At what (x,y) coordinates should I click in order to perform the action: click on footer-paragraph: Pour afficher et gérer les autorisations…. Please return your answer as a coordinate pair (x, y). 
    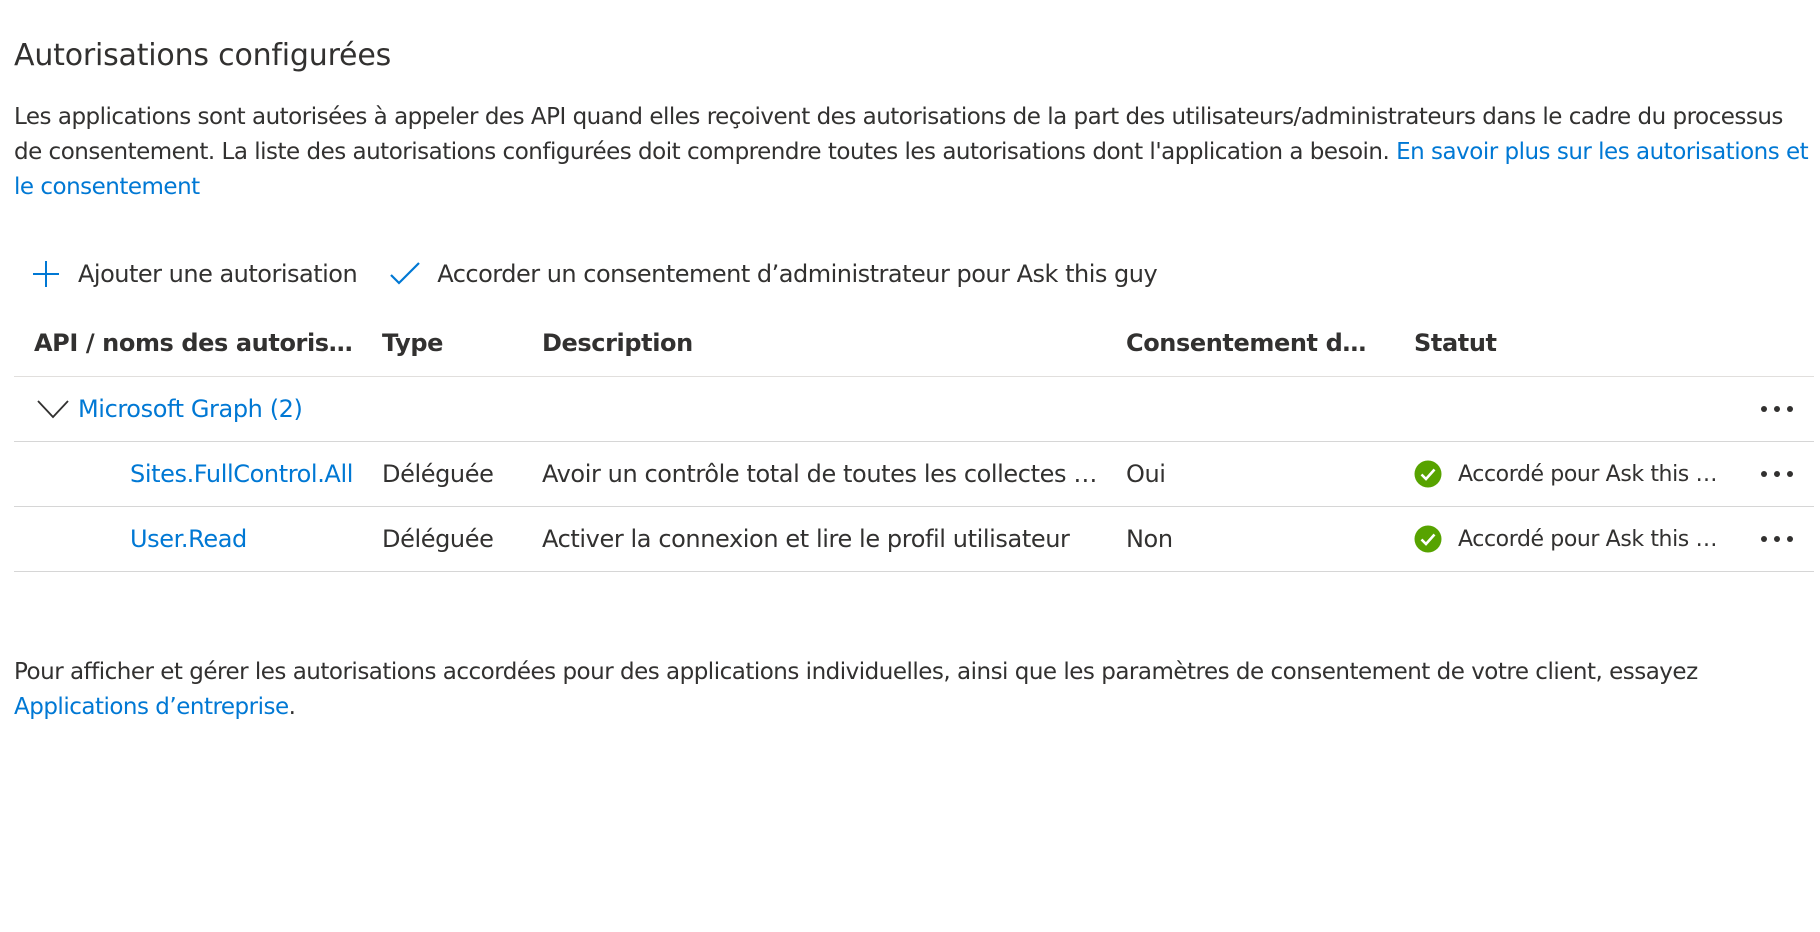
    Looking at the image, I should click on (914, 690).